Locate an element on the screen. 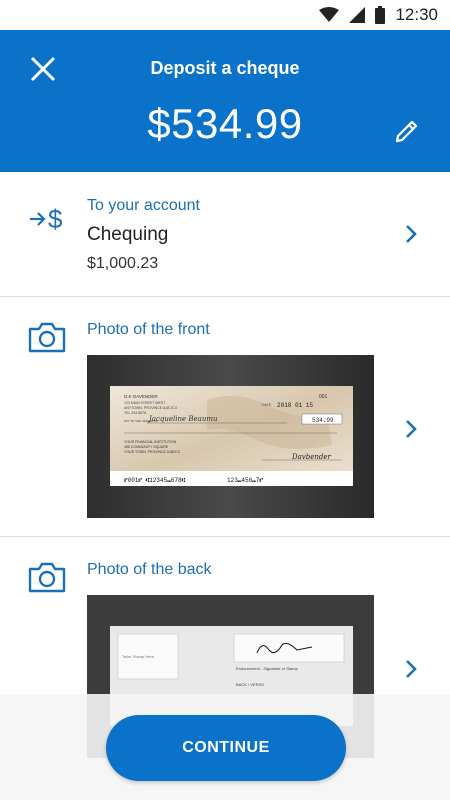  battery-icon is located at coordinates (380, 15).